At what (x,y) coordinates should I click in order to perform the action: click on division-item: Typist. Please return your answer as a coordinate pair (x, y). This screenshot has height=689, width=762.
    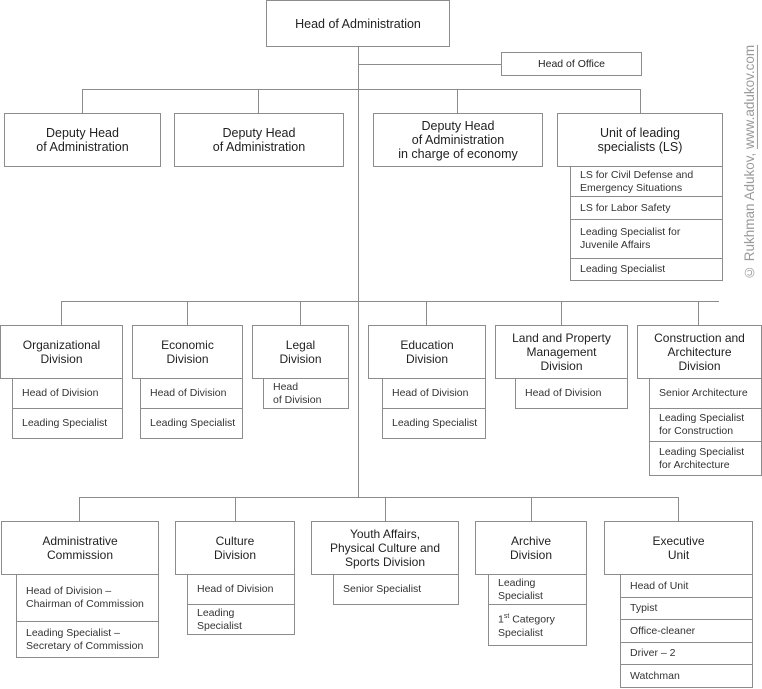
    Looking at the image, I should click on (686, 608).